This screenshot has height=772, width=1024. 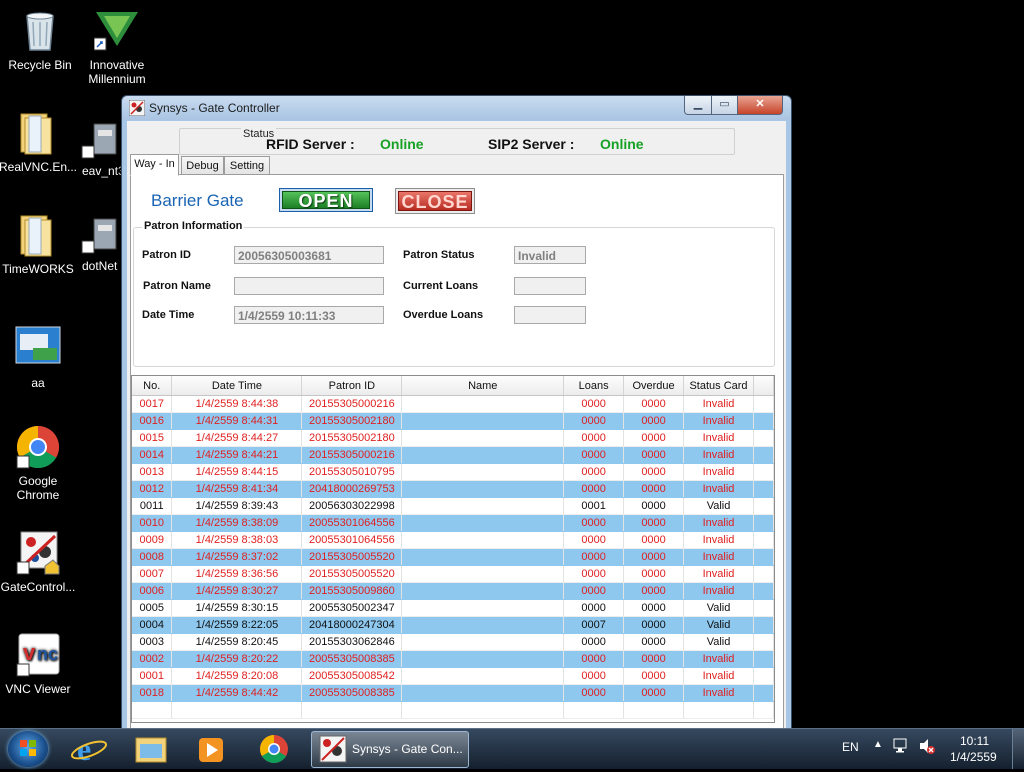 What do you see at coordinates (927, 747) in the screenshot?
I see `volume-muted-icon` at bounding box center [927, 747].